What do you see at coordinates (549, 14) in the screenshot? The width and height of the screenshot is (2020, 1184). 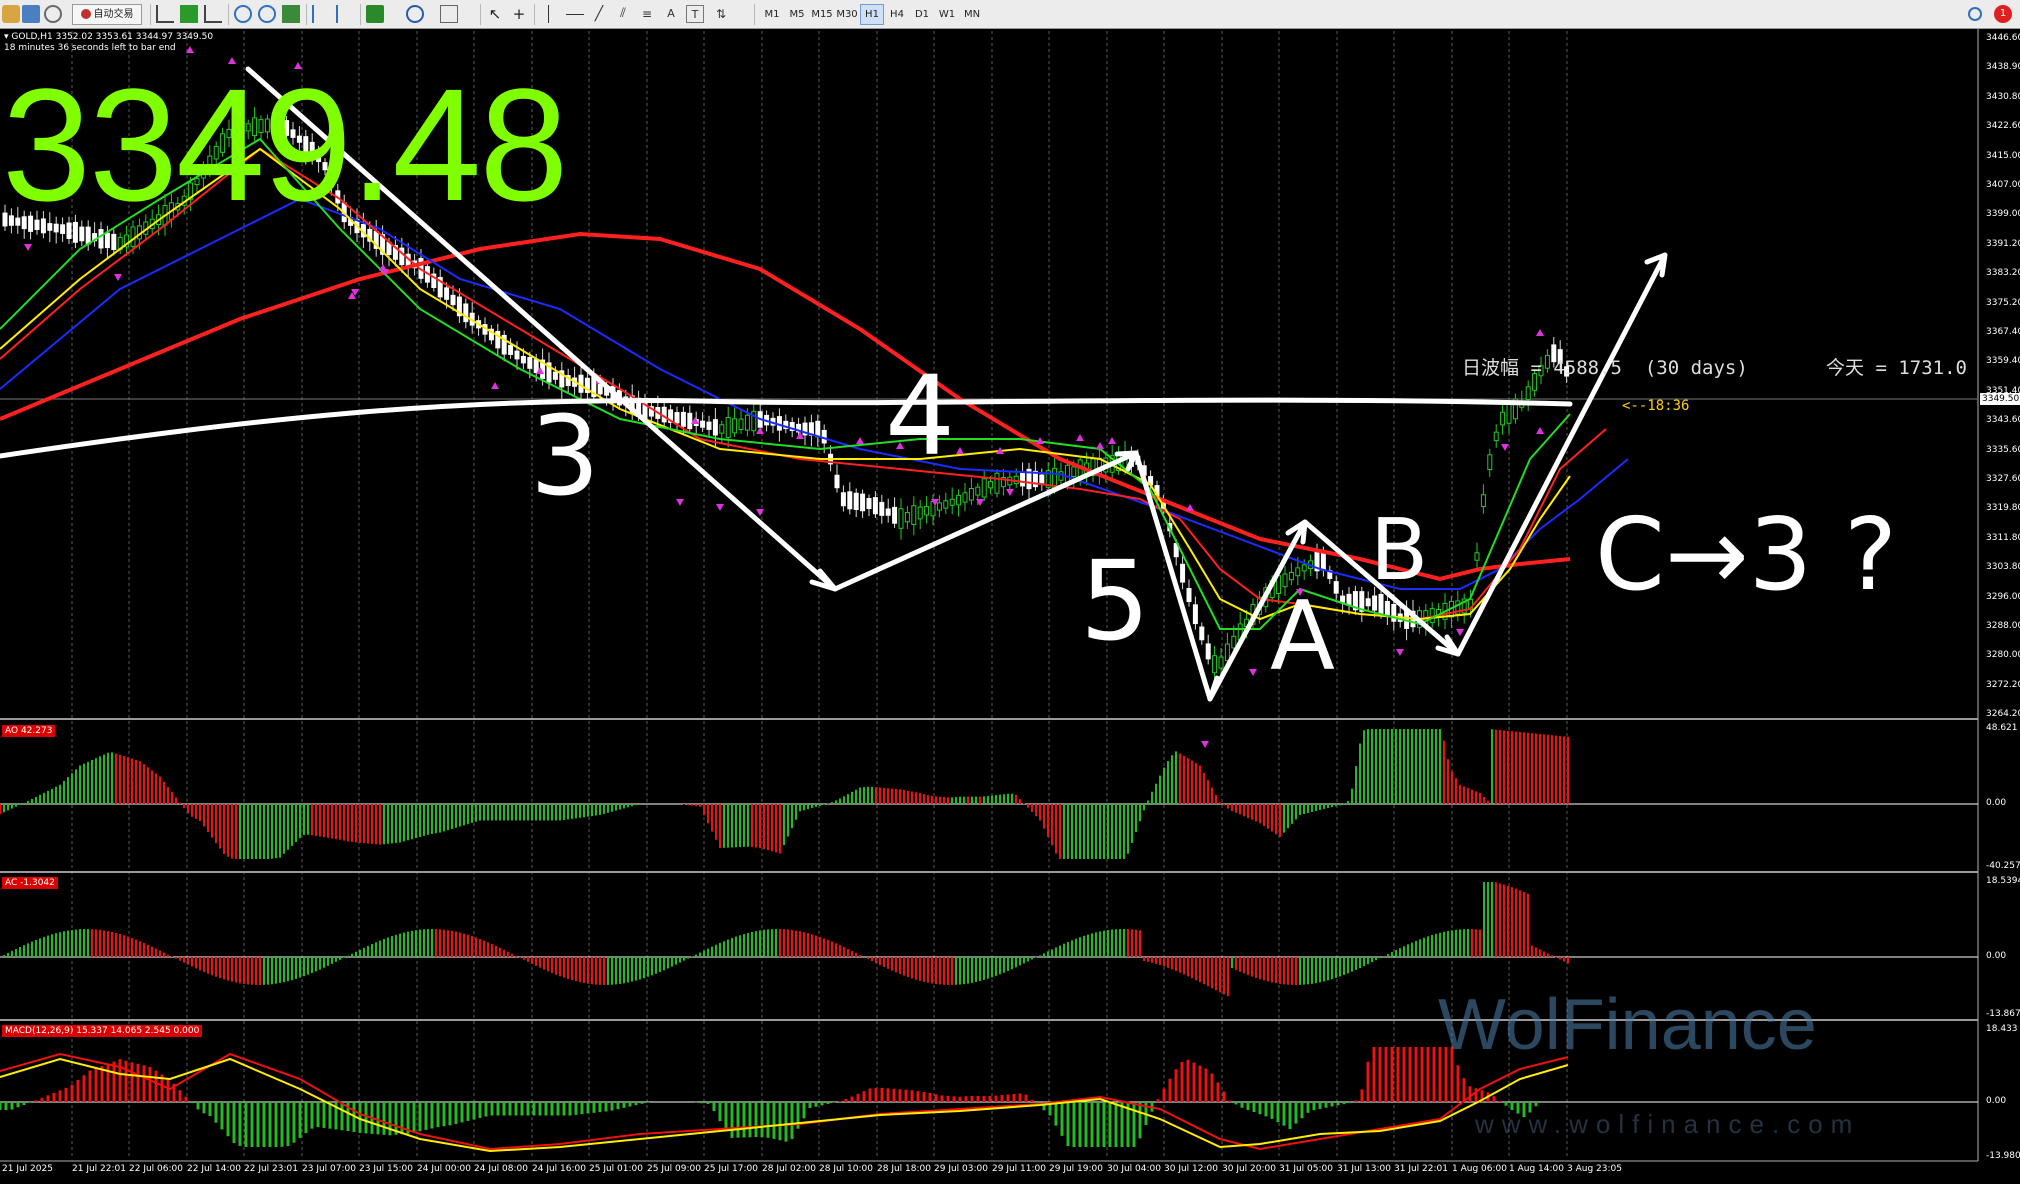 I see `vertical-line-icon` at bounding box center [549, 14].